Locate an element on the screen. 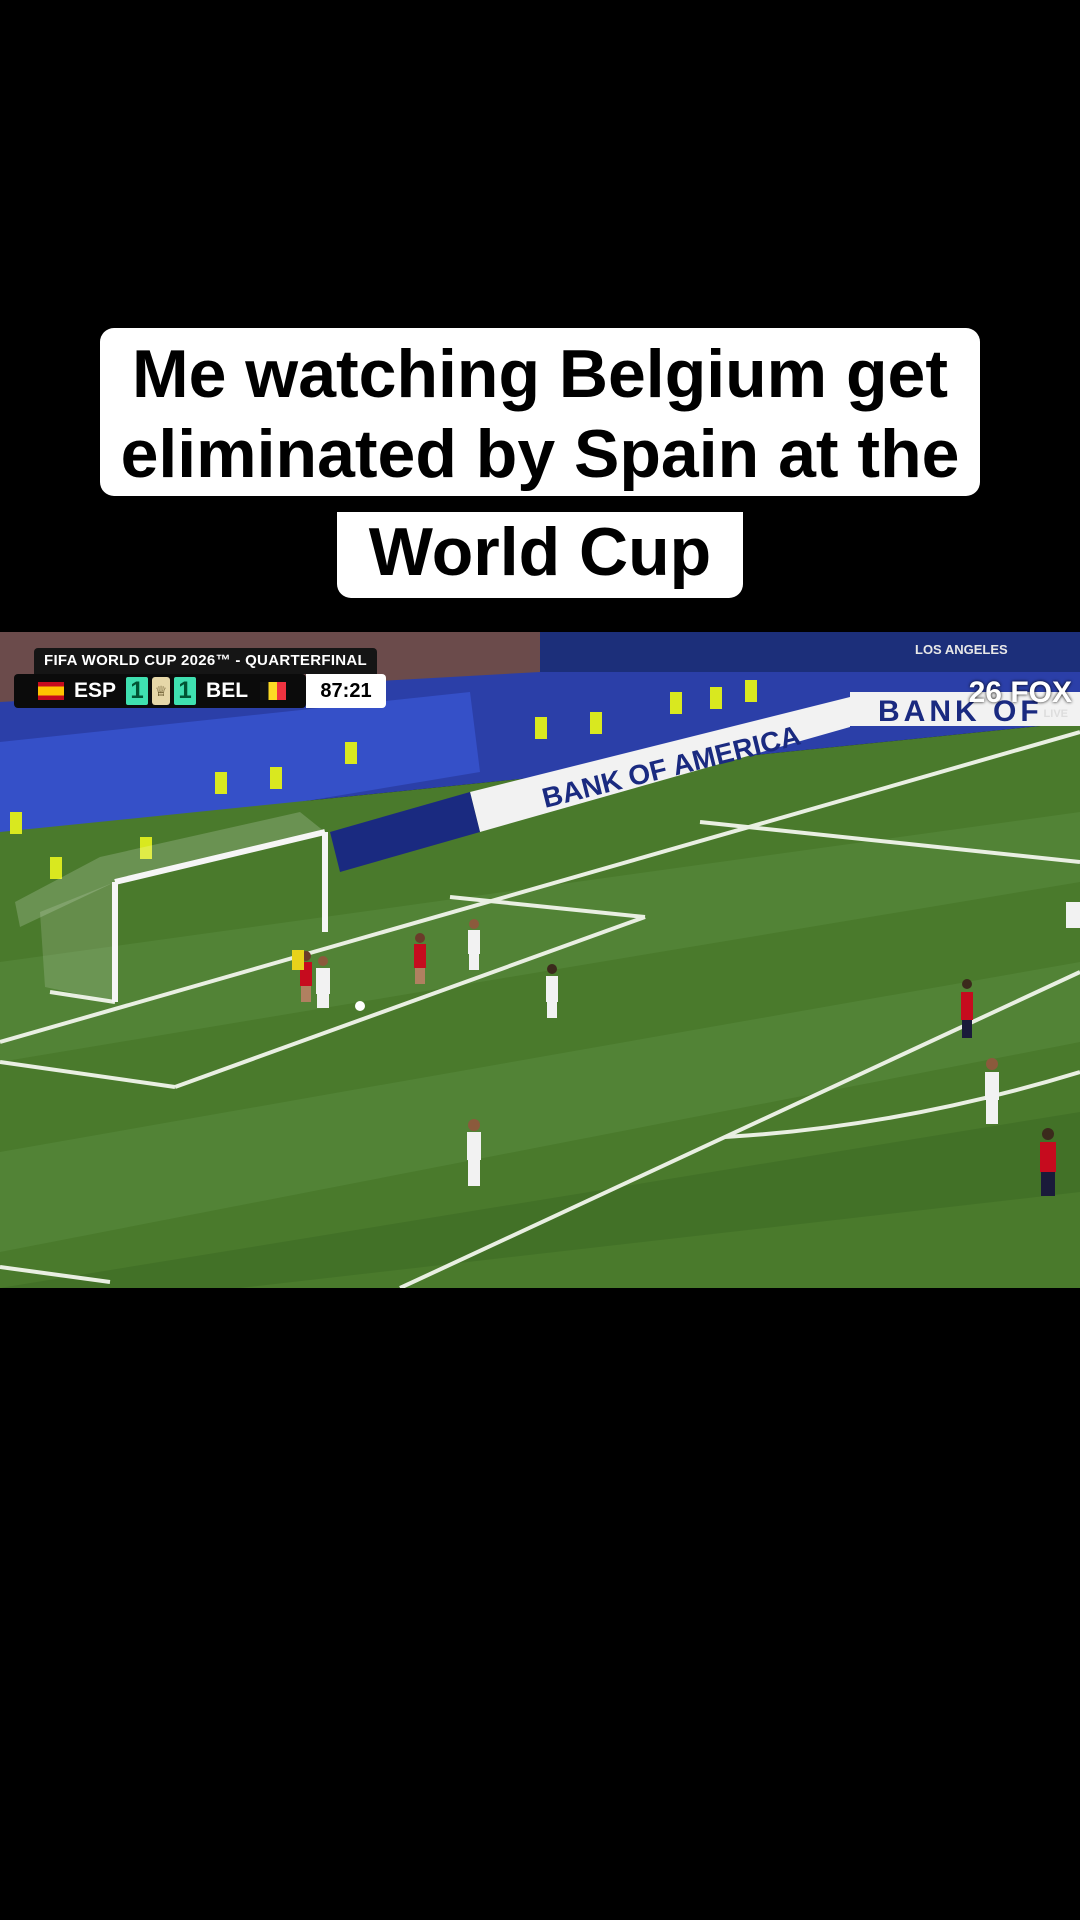 This screenshot has height=1920, width=1080. player-goalkeeper is located at coordinates (298, 960).